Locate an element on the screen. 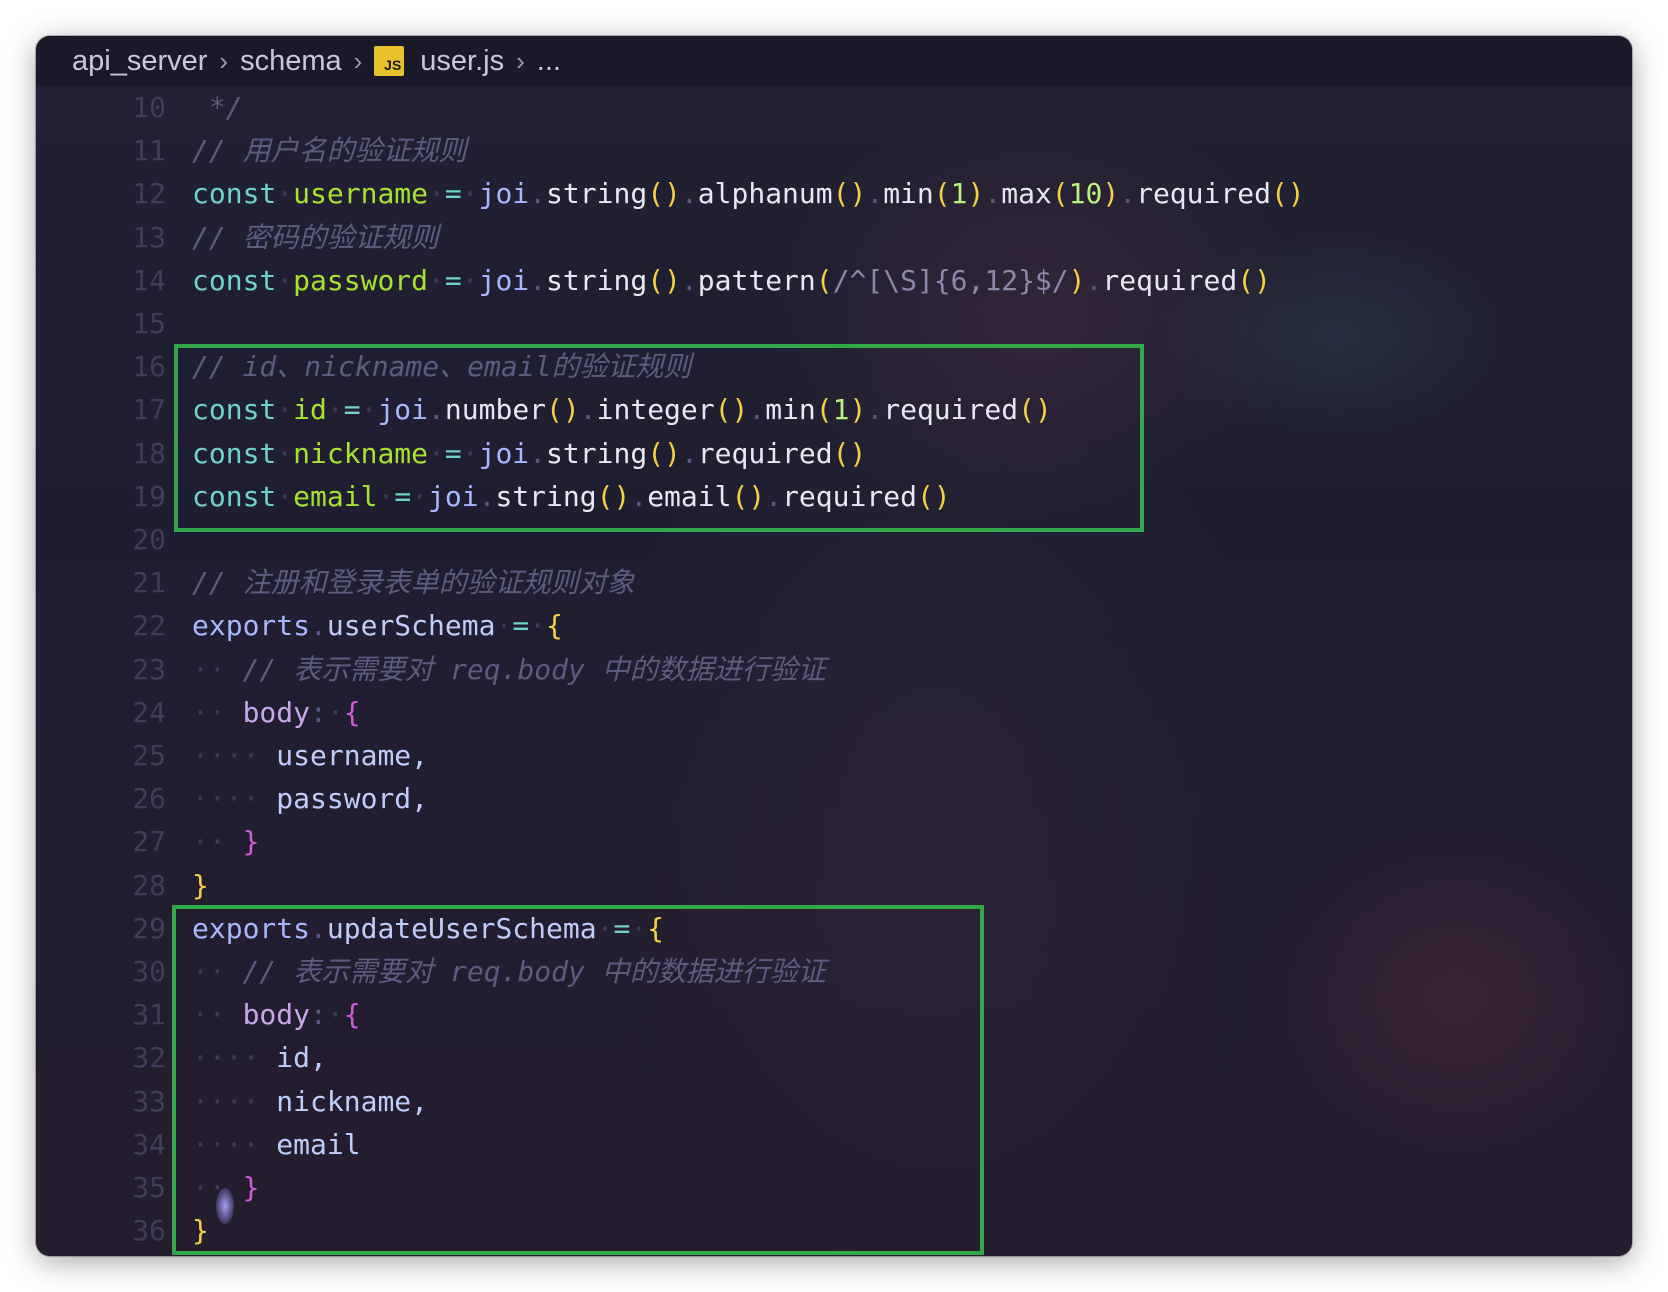  code-line: 27 ·· } is located at coordinates (834, 841).